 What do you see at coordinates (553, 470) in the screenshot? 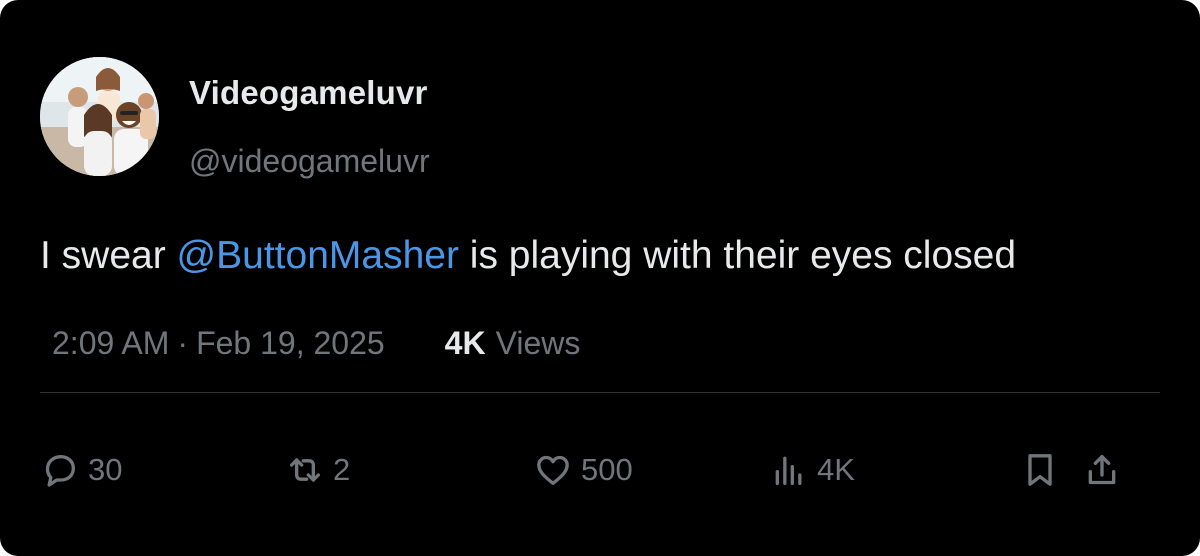
I see `heart-icon` at bounding box center [553, 470].